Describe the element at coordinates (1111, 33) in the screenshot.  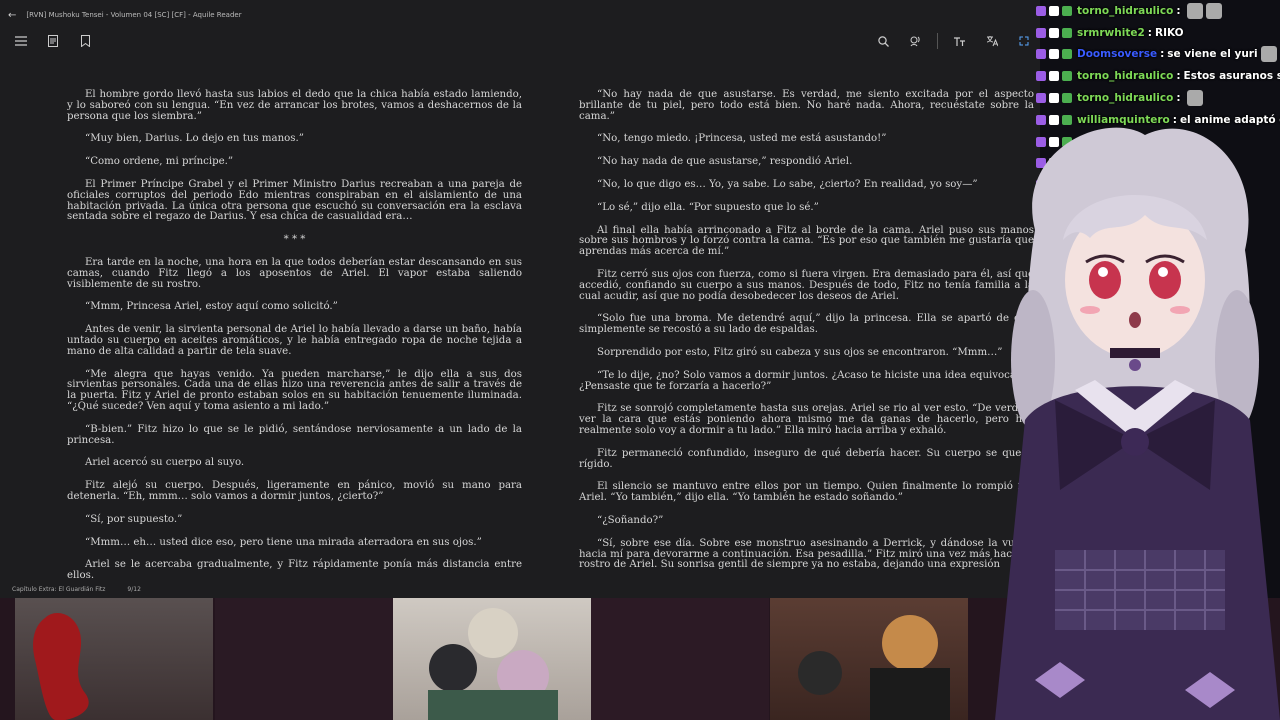
I see `chat-username: srmrwhite2` at that location.